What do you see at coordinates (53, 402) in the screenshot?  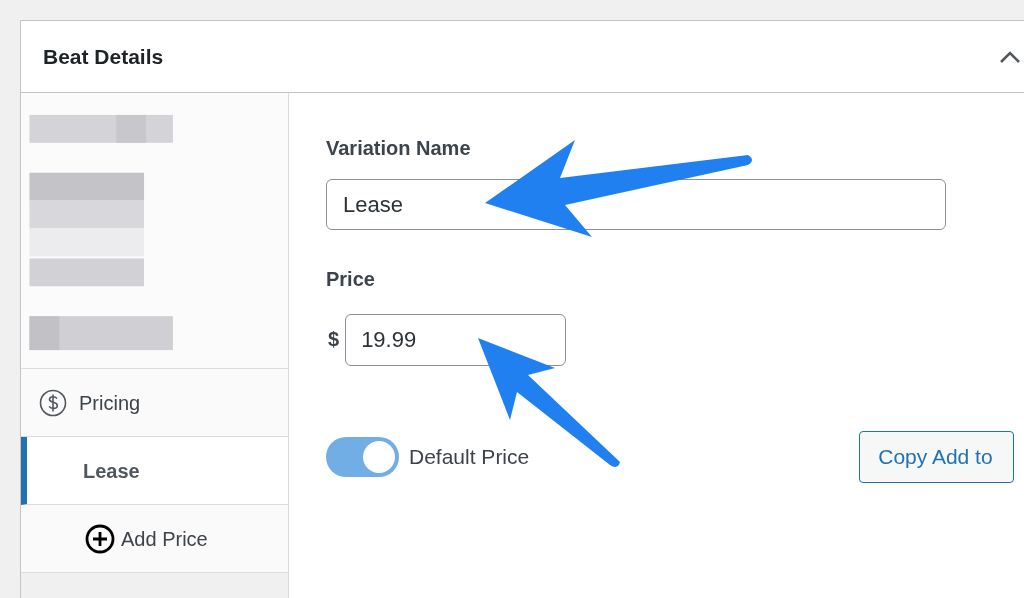 I see `dollar-icon` at bounding box center [53, 402].